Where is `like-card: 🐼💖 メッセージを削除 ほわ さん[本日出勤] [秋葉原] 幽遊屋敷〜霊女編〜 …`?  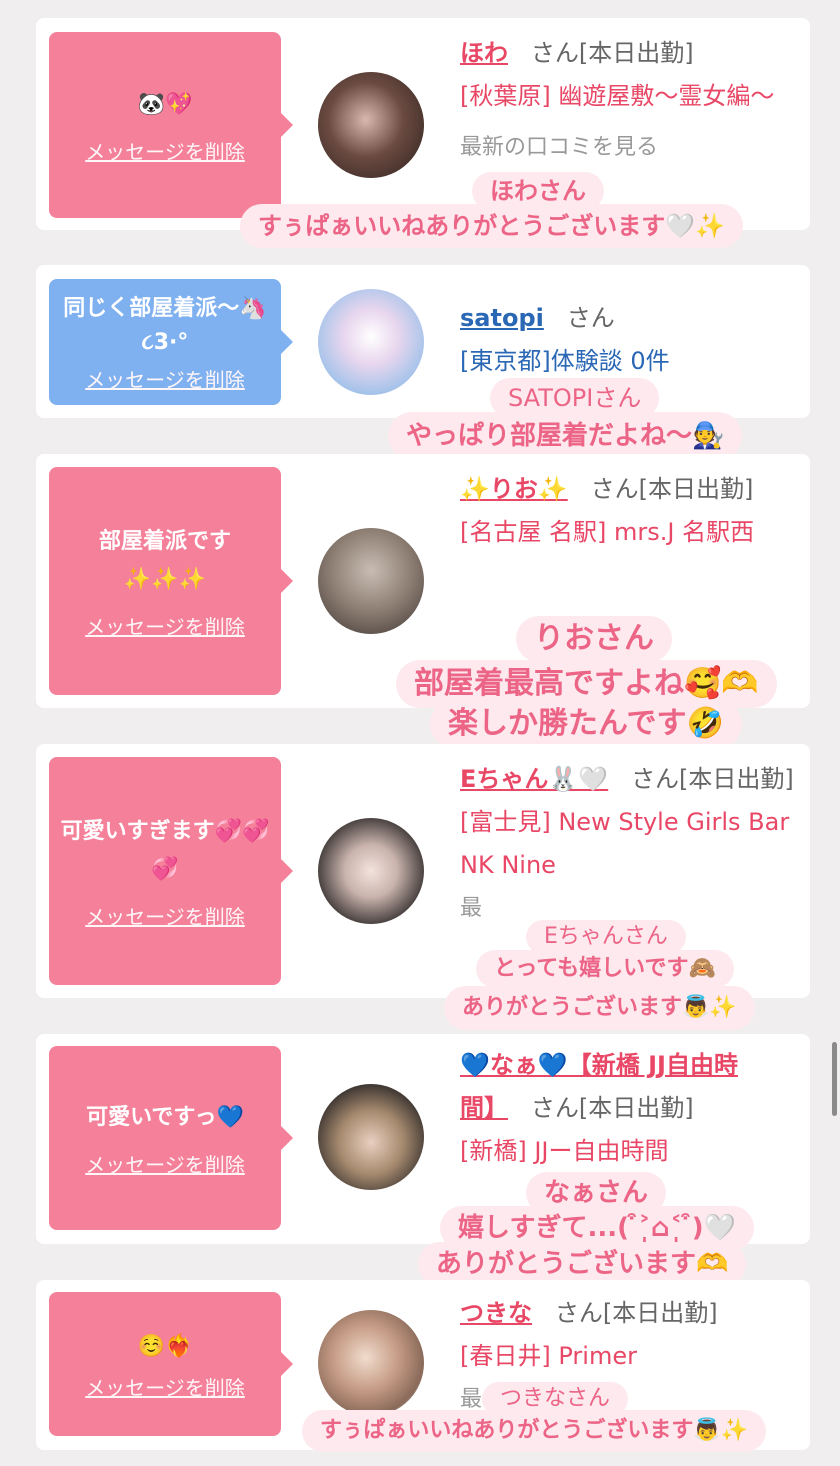
like-card: 🐼💖 メッセージを削除 ほわ さん[本日出勤] [秋葉原] 幽遊屋敷〜霊女編〜 … is located at coordinates (423, 124).